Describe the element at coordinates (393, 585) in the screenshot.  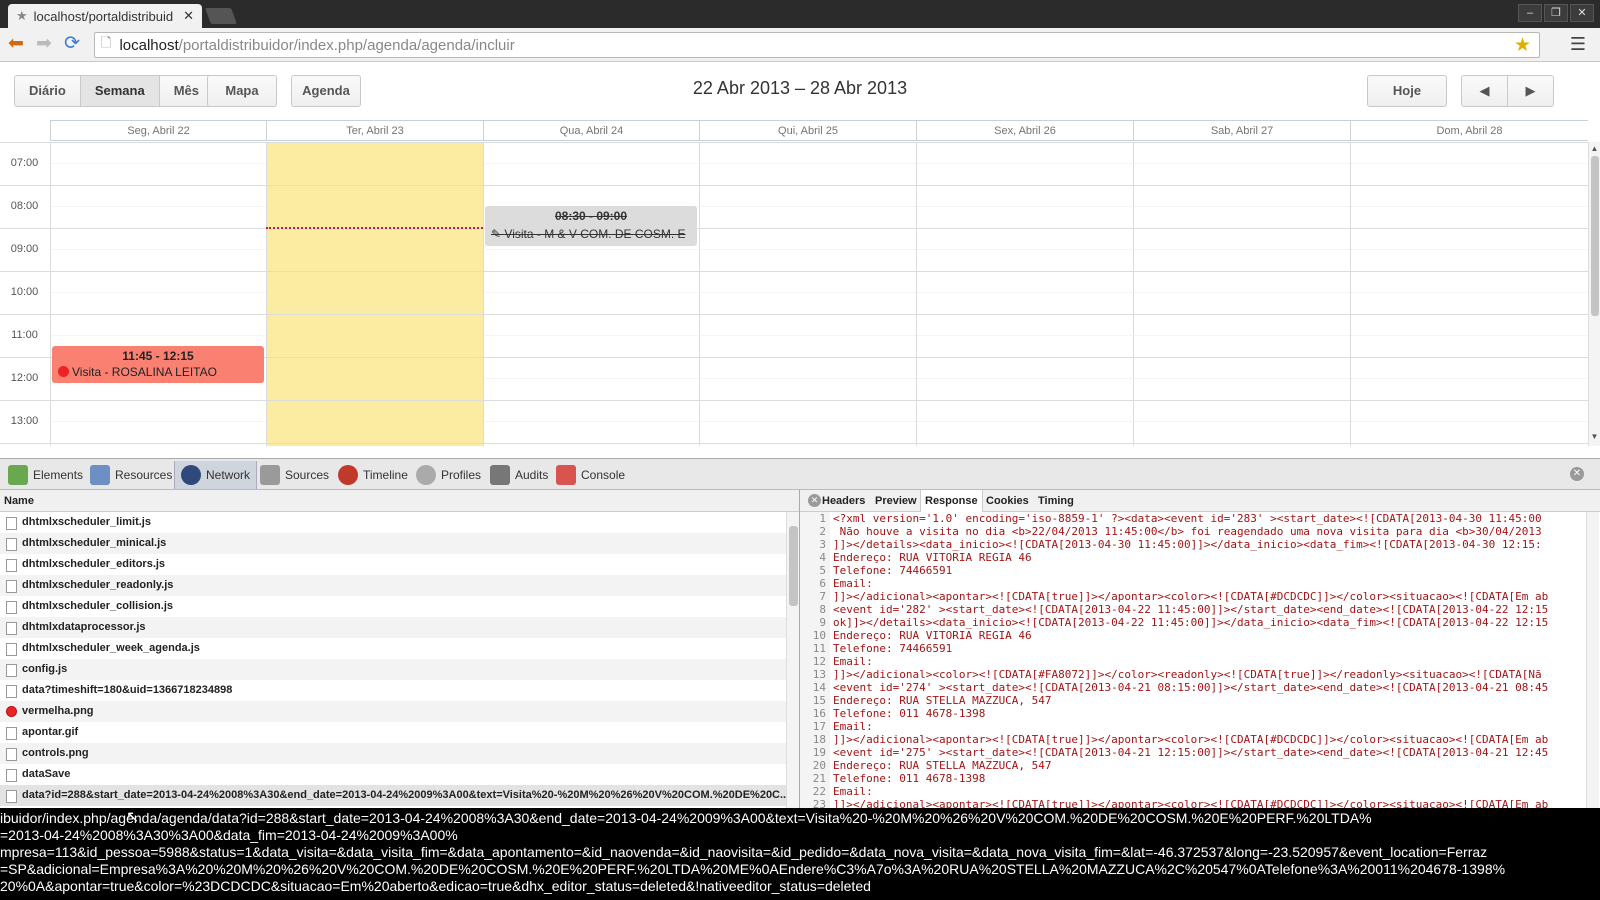
I see `list-item: dhtmlxscheduler_readonly.js` at that location.